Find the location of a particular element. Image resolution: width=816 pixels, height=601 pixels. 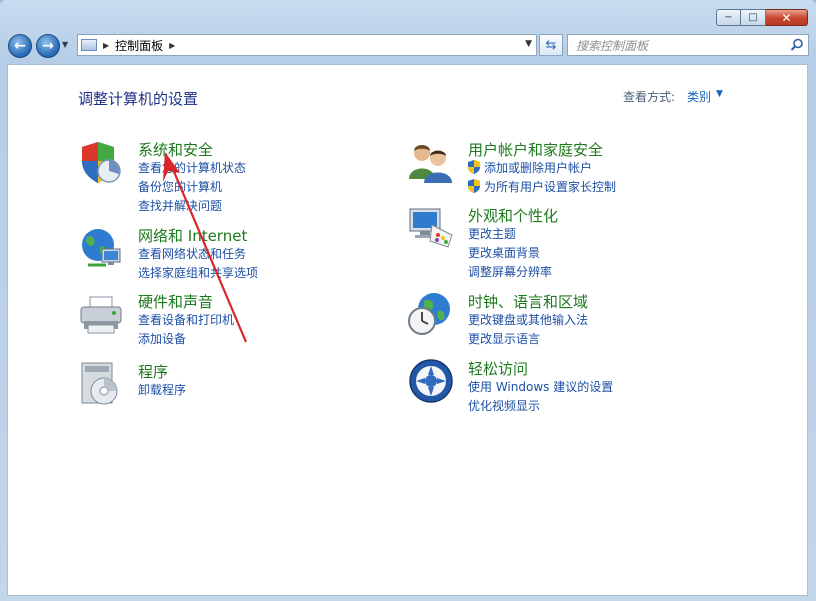

link-change-background: 更改桌面背景 is located at coordinates (504, 252).